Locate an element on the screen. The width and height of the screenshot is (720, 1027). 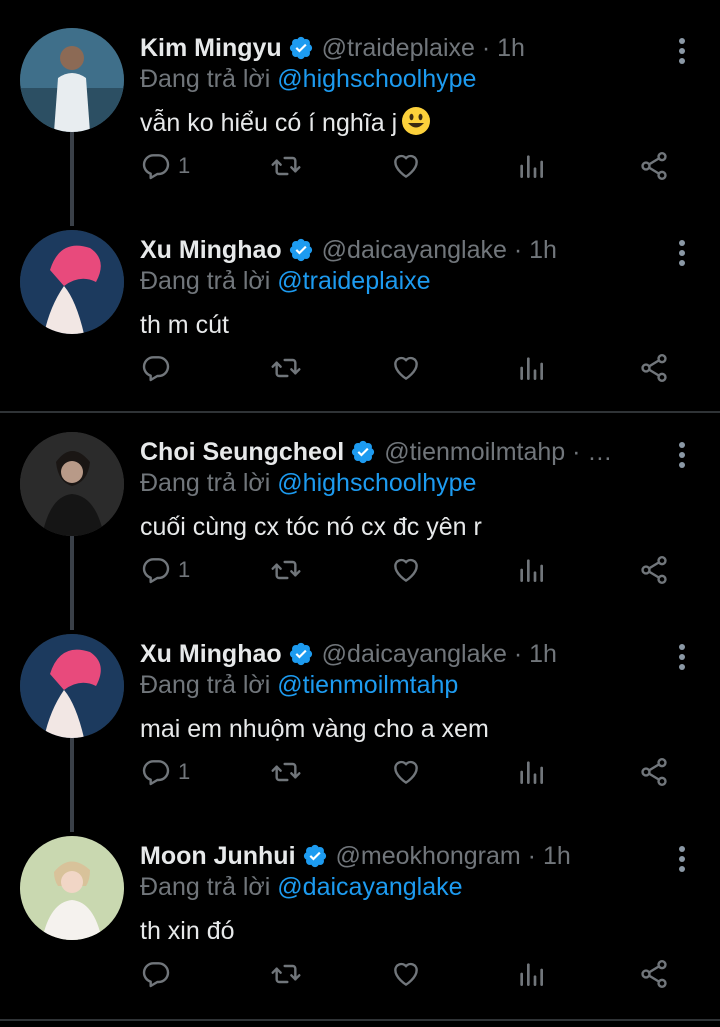
tweet-text: vẫn ko hiểu có í nghĩa j is located at coordinates (285, 123).